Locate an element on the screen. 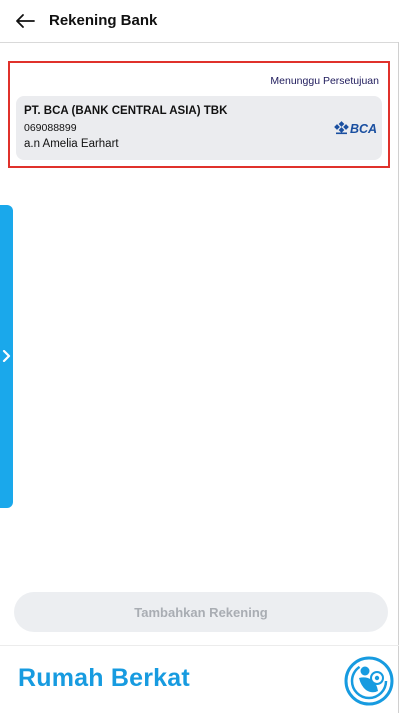 The image size is (399, 713). account-holder: a.n Amelia Earhart is located at coordinates (71, 144).